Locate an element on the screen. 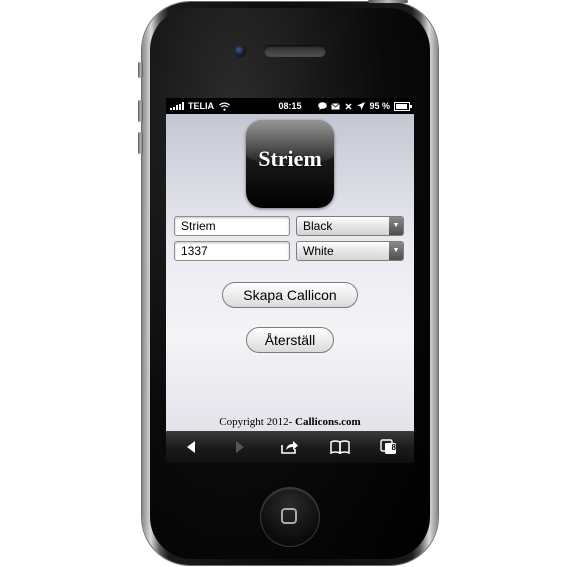  copyright-brand-link: Callicons.com is located at coordinates (328, 422).